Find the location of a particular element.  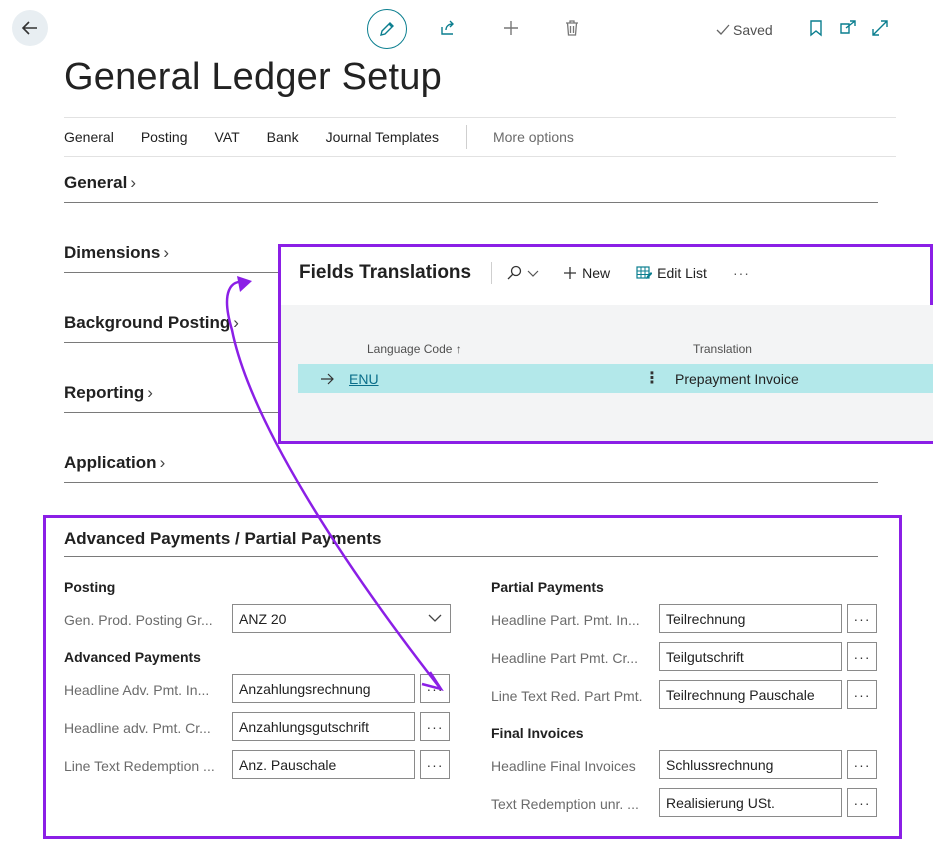

bookmark-icon is located at coordinates (816, 28).